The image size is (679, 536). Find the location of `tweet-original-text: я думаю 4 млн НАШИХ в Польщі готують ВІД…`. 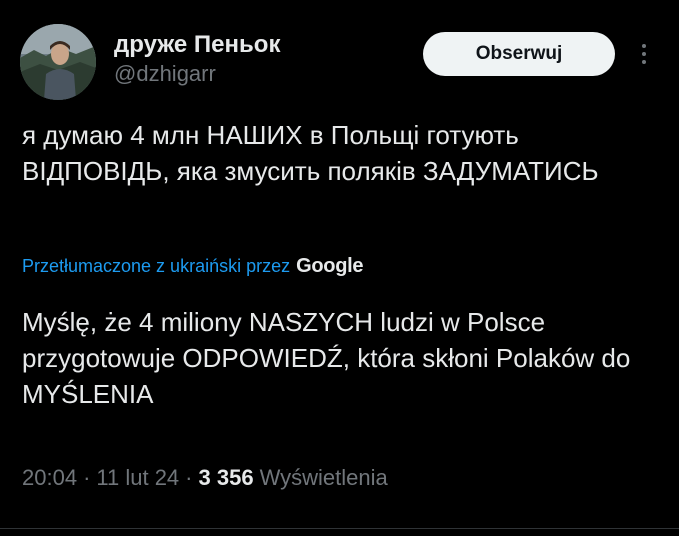

tweet-original-text: я думаю 4 млн НАШИХ в Польщі готують ВІД… is located at coordinates (310, 153).